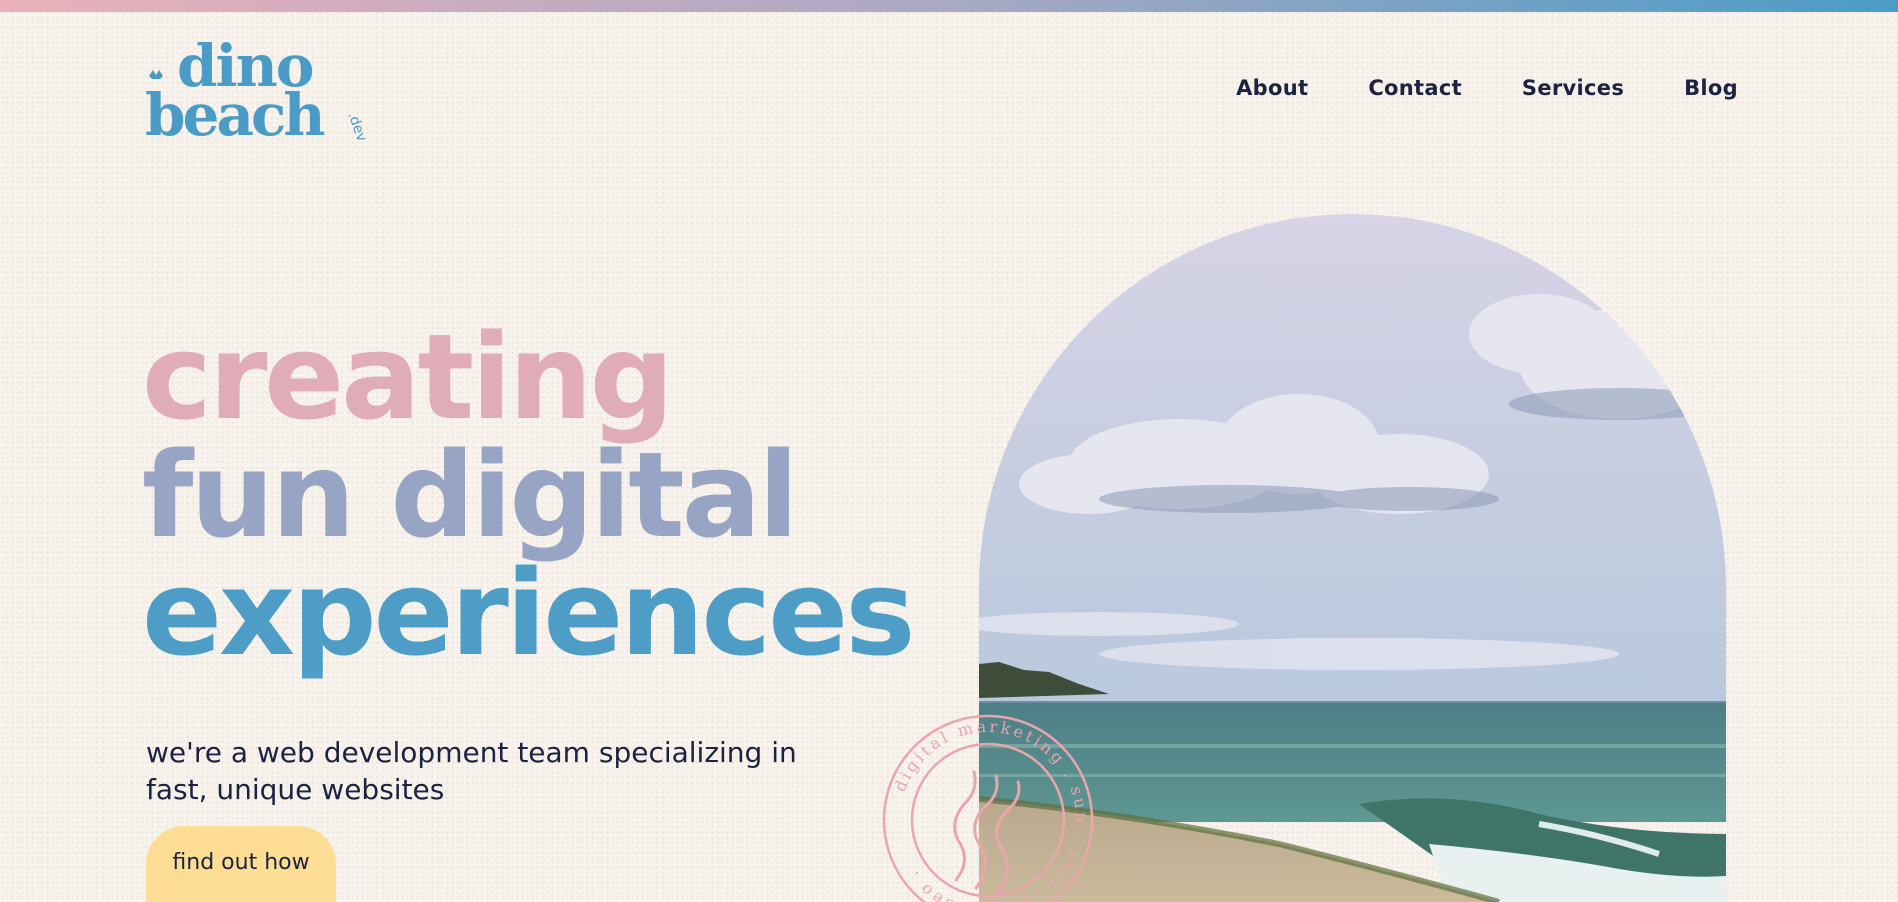 This screenshot has height=902, width=1898. What do you see at coordinates (1487, 88) in the screenshot?
I see `main-nav: About Contact Services Blog` at bounding box center [1487, 88].